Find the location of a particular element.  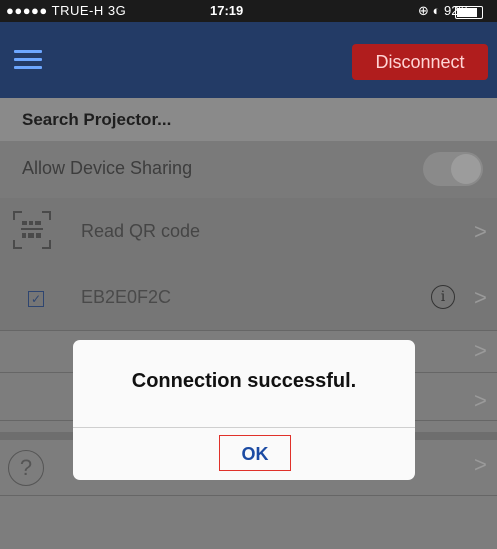

navigation-bar: Disconnect is located at coordinates (248, 60).